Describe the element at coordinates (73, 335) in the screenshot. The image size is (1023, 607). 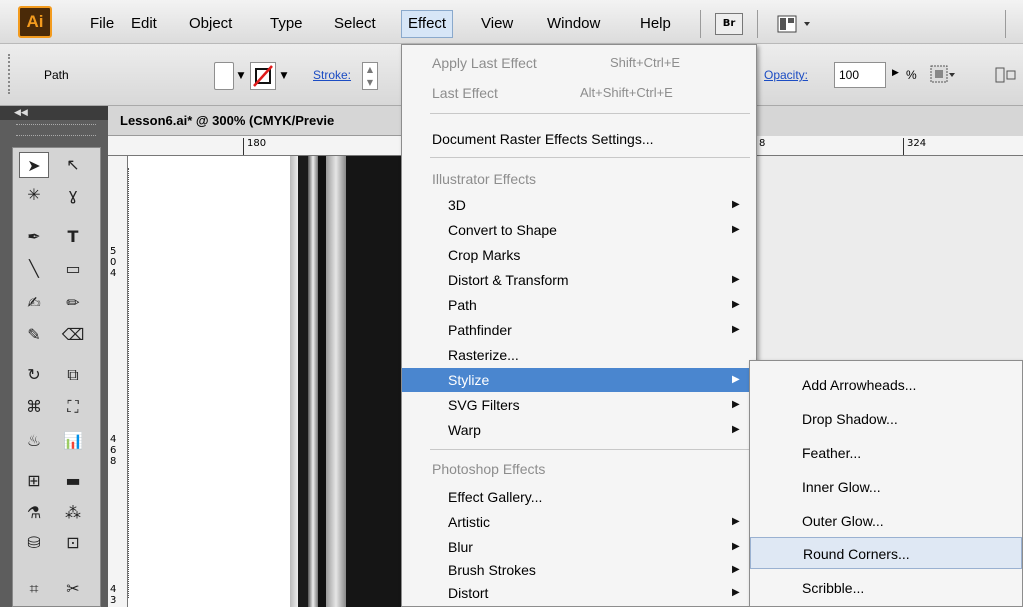
I see `eraser-tool-icon: ⌫` at that location.